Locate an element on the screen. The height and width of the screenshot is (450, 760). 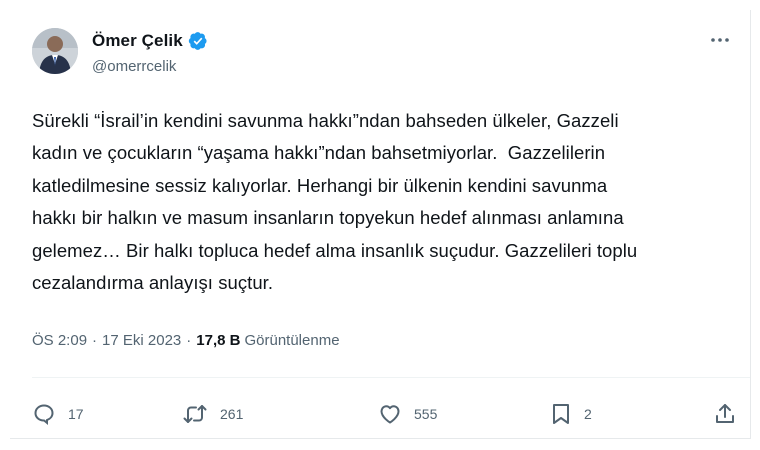
reply-icon is located at coordinates (44, 414).